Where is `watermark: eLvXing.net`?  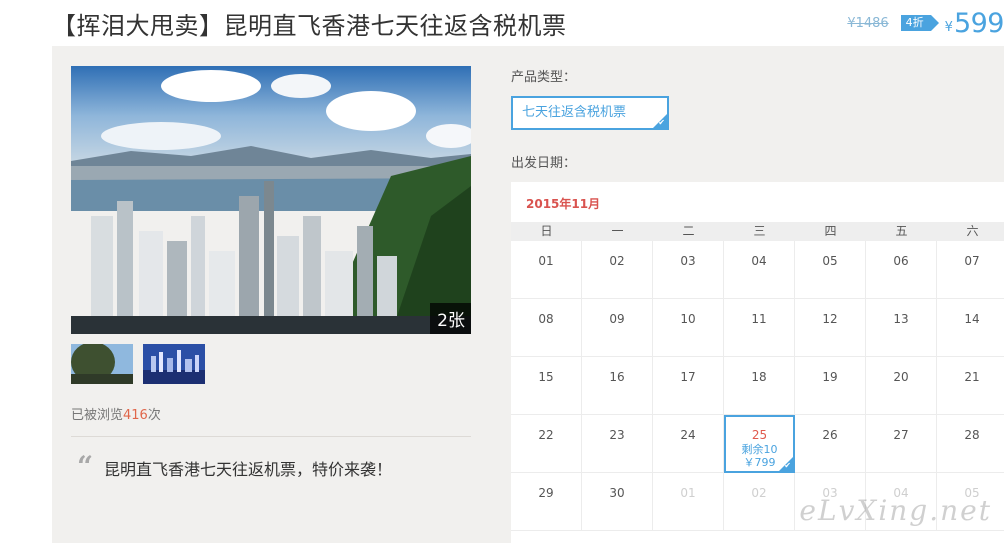
watermark: eLvXing.net is located at coordinates (895, 510).